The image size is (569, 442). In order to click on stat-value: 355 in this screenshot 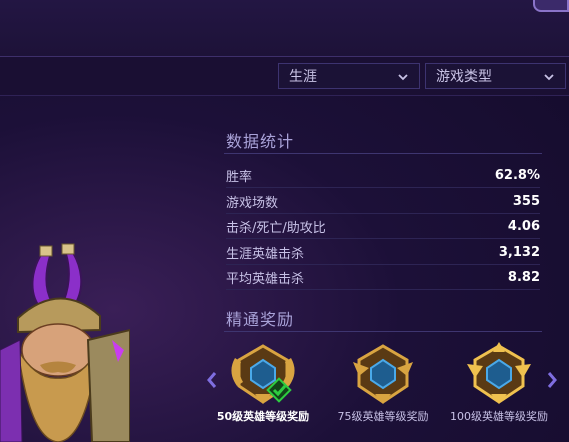, I will do `click(526, 201)`.